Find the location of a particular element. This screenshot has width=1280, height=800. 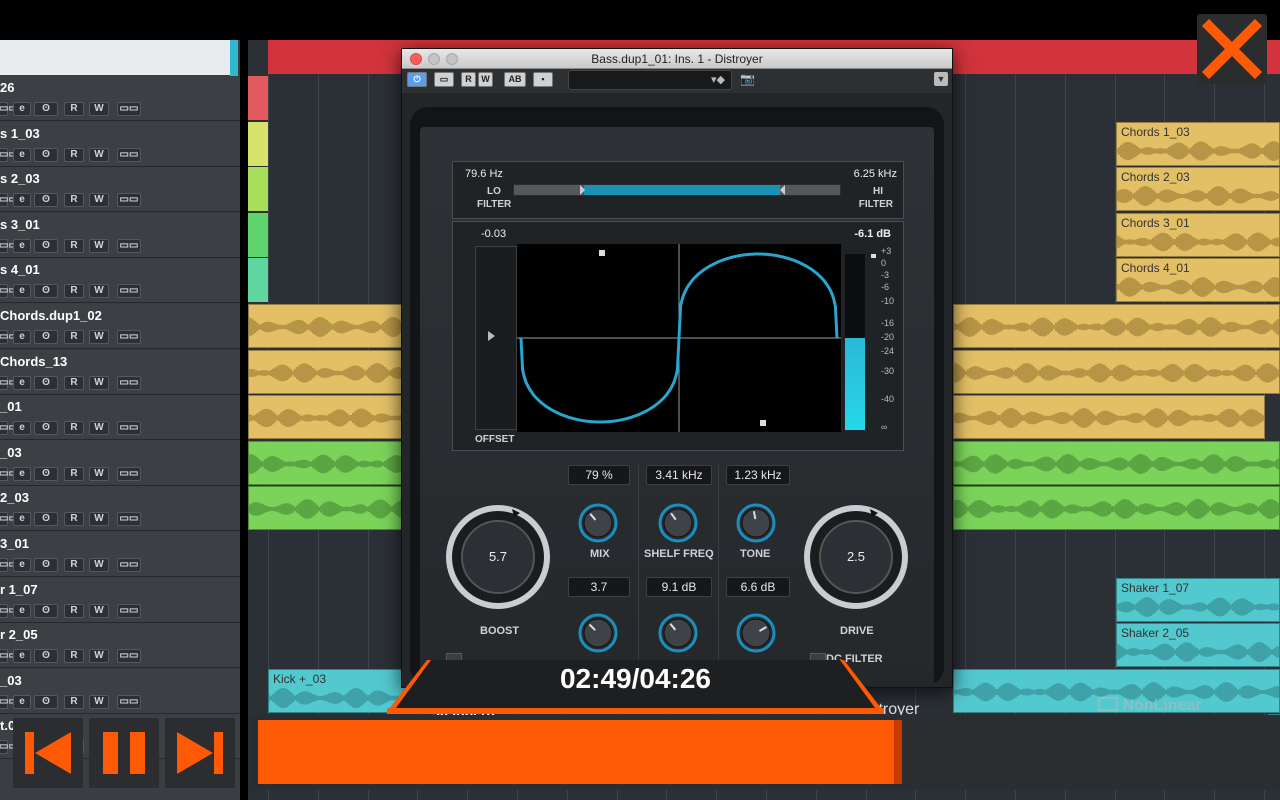

previous-button is located at coordinates (48, 753).